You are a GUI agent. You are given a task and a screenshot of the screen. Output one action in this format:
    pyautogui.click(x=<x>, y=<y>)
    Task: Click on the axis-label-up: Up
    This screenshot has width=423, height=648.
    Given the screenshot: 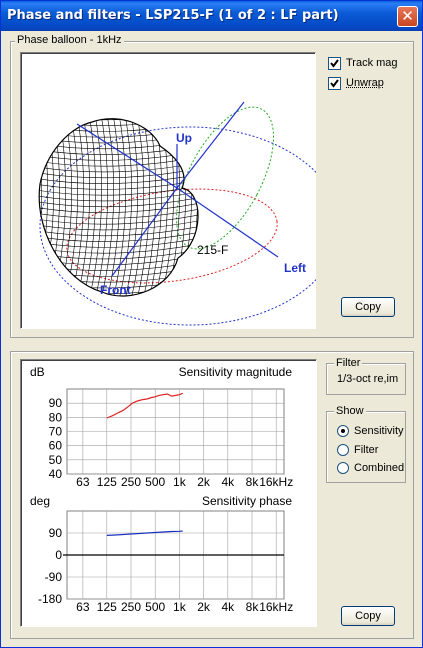 What is the action you would take?
    pyautogui.click(x=184, y=138)
    